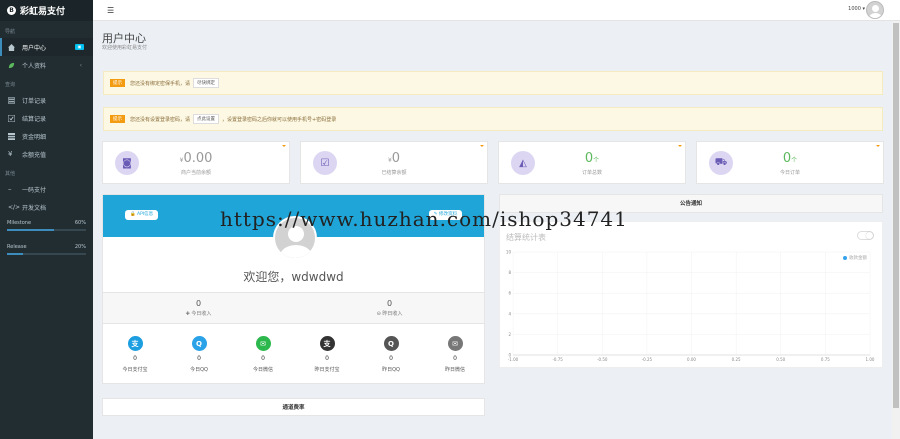 The height and width of the screenshot is (439, 900). I want to click on sidebar-item-label: 余额充值, so click(34, 155).